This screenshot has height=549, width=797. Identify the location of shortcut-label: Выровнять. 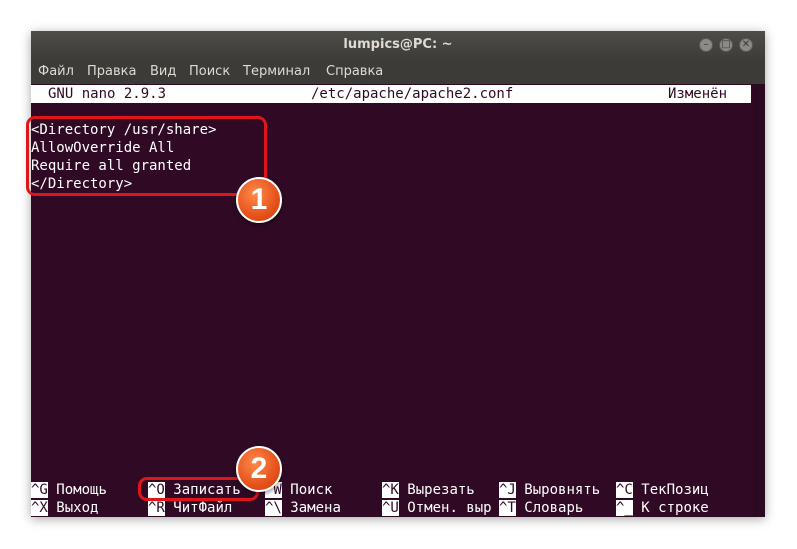
(562, 490).